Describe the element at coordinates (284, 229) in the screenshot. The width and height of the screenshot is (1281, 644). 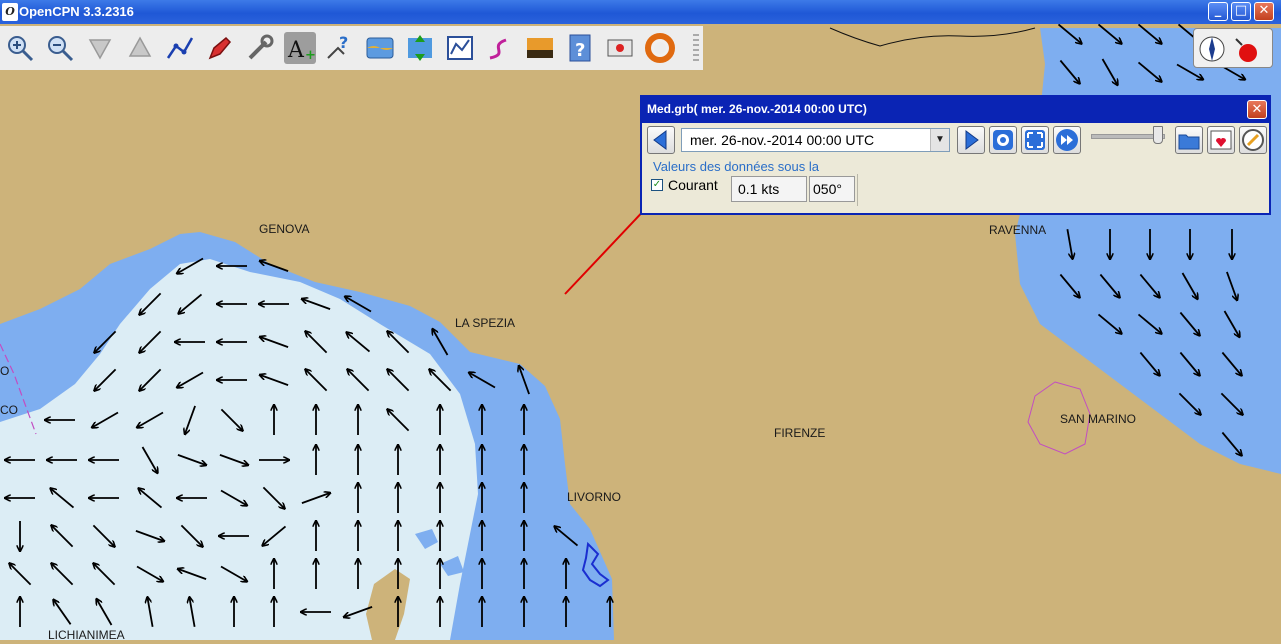
I see `place-genova: GENOVA` at that location.